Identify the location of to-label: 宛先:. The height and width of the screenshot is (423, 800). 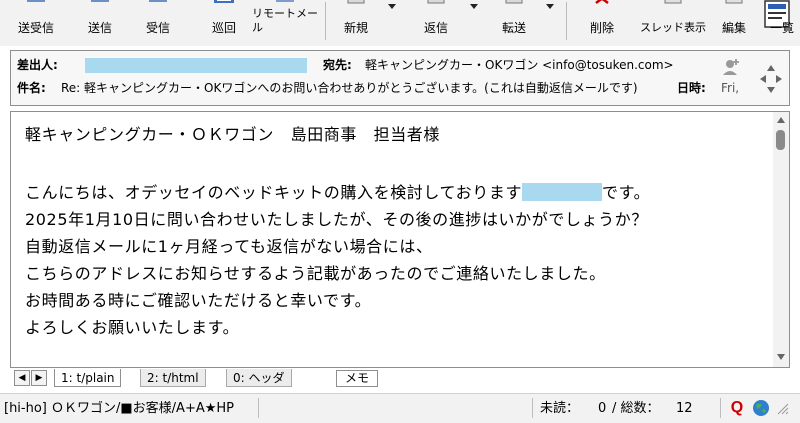
(337, 65).